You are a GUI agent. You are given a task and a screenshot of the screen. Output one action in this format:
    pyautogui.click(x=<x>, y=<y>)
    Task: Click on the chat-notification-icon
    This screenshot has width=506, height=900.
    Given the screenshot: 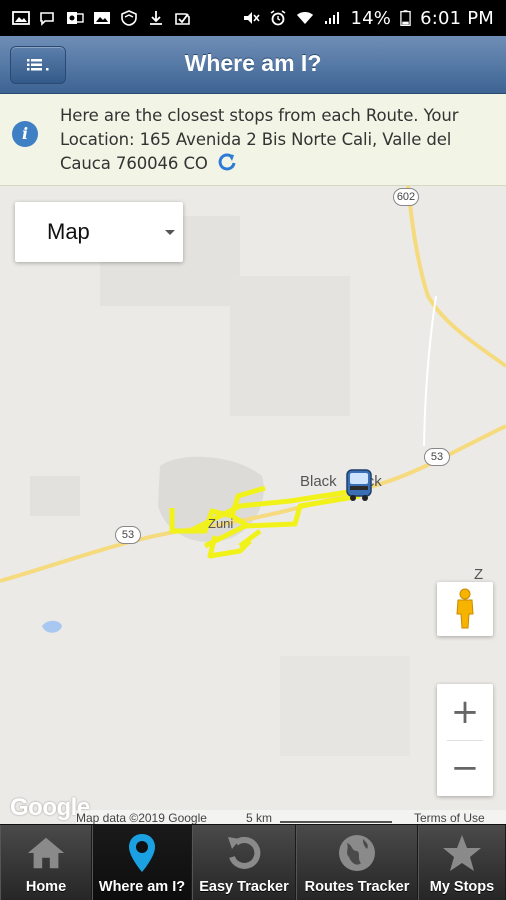 What is the action you would take?
    pyautogui.click(x=47, y=19)
    